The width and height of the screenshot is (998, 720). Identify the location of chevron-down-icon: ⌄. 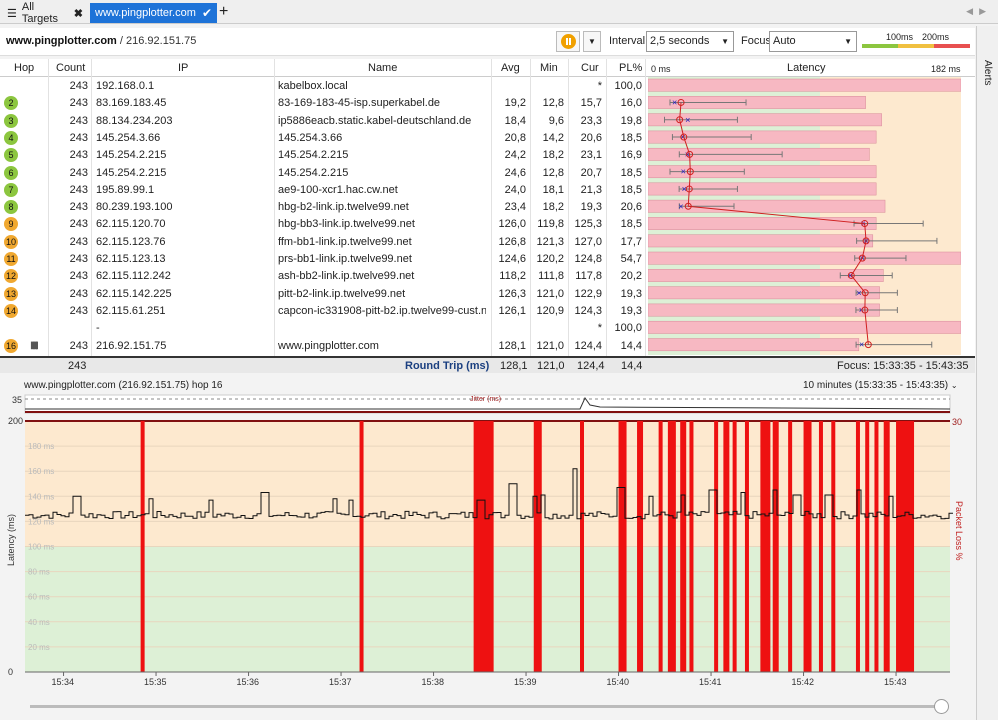
(954, 385).